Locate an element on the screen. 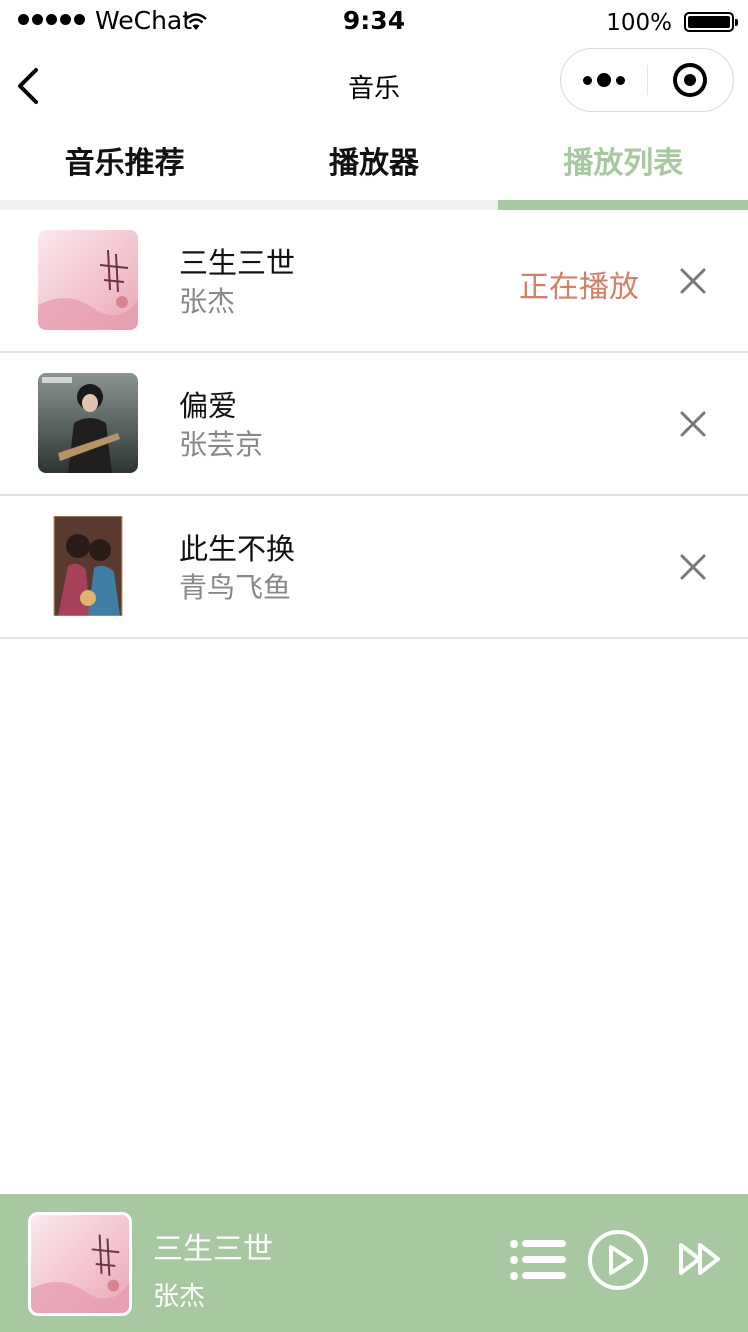 The height and width of the screenshot is (1332, 748). battery-icon is located at coordinates (711, 22).